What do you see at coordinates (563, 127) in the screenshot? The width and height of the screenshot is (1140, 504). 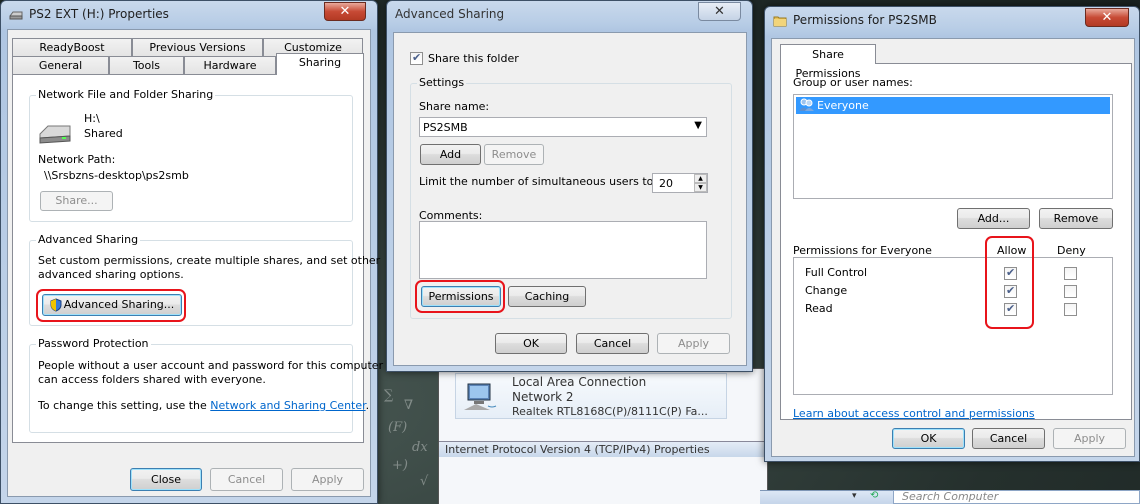 I see `share-name-select: PS2SMB ▼` at bounding box center [563, 127].